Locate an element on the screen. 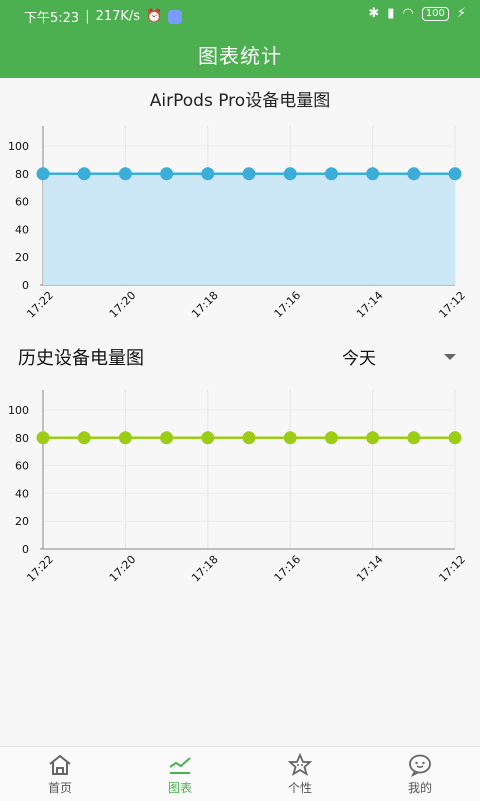 Image resolution: width=480 pixels, height=801 pixels. area-fill is located at coordinates (249, 229).